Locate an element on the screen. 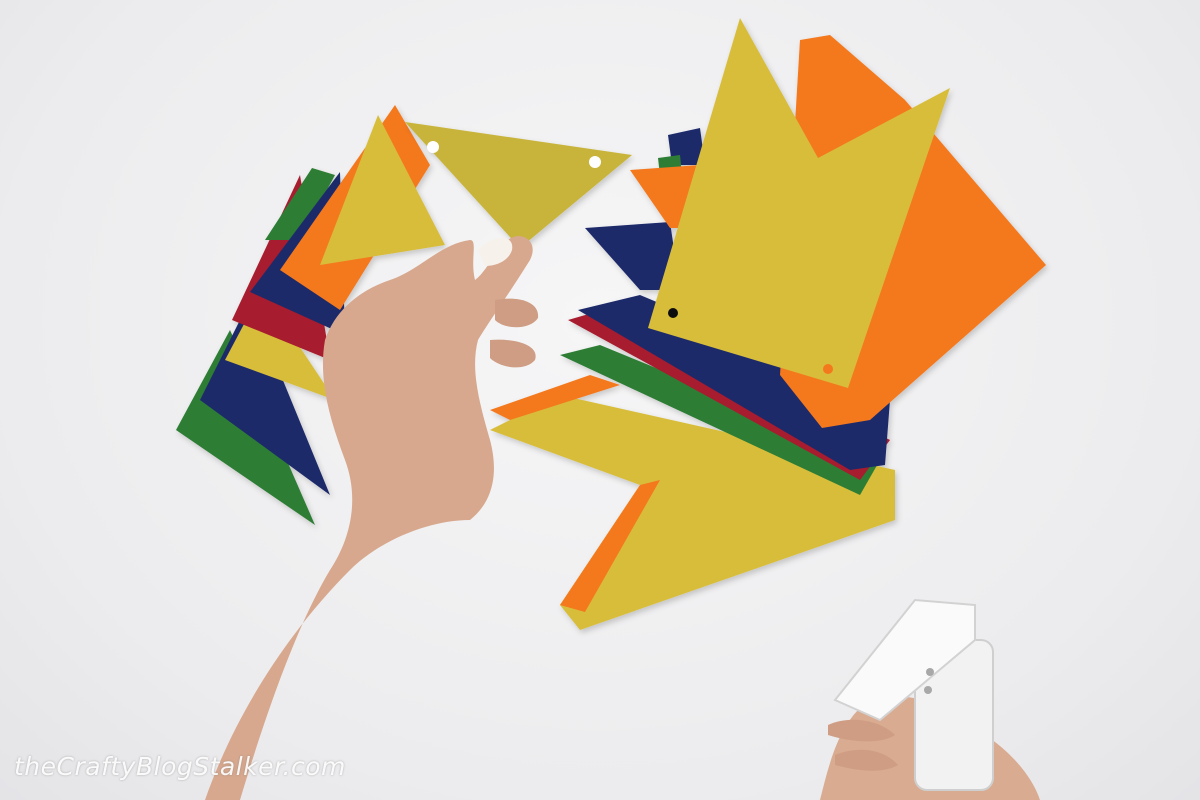 This screenshot has height=800, width=1200. hole-punch-icon is located at coordinates (930, 699).